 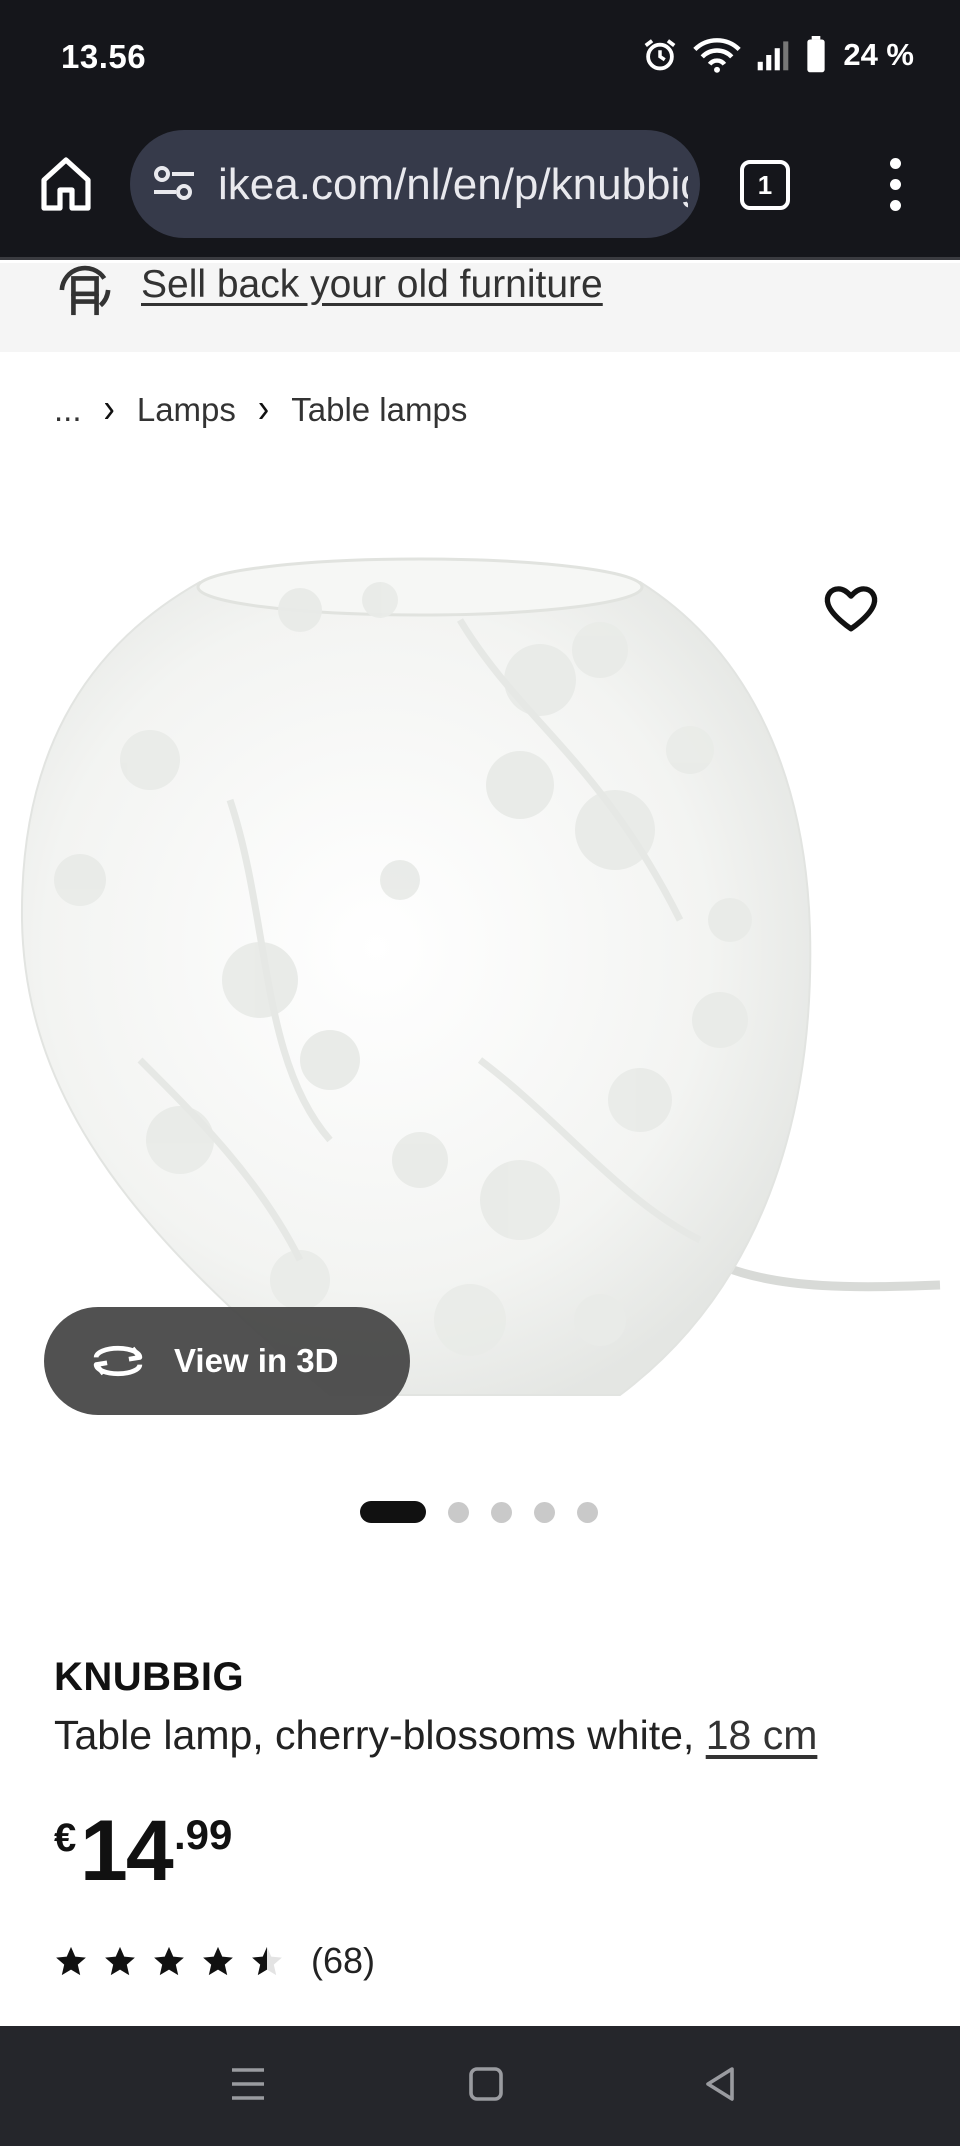 I want to click on site-settings-icon, so click(x=174, y=184).